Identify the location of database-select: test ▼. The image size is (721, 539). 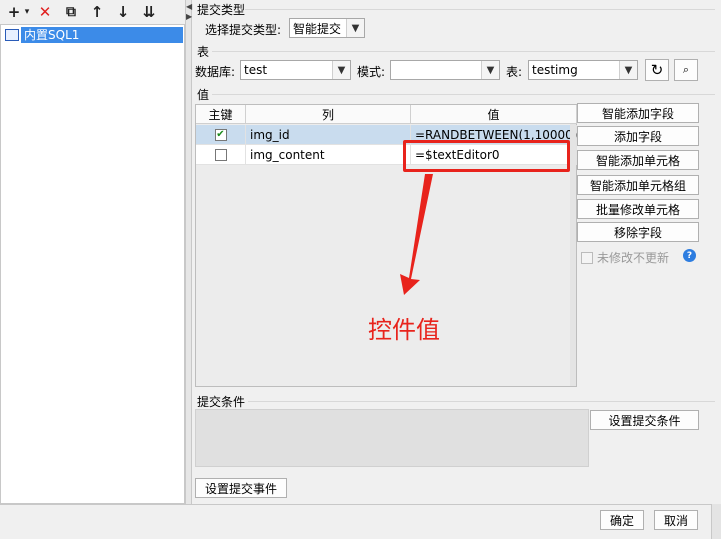
(295, 70).